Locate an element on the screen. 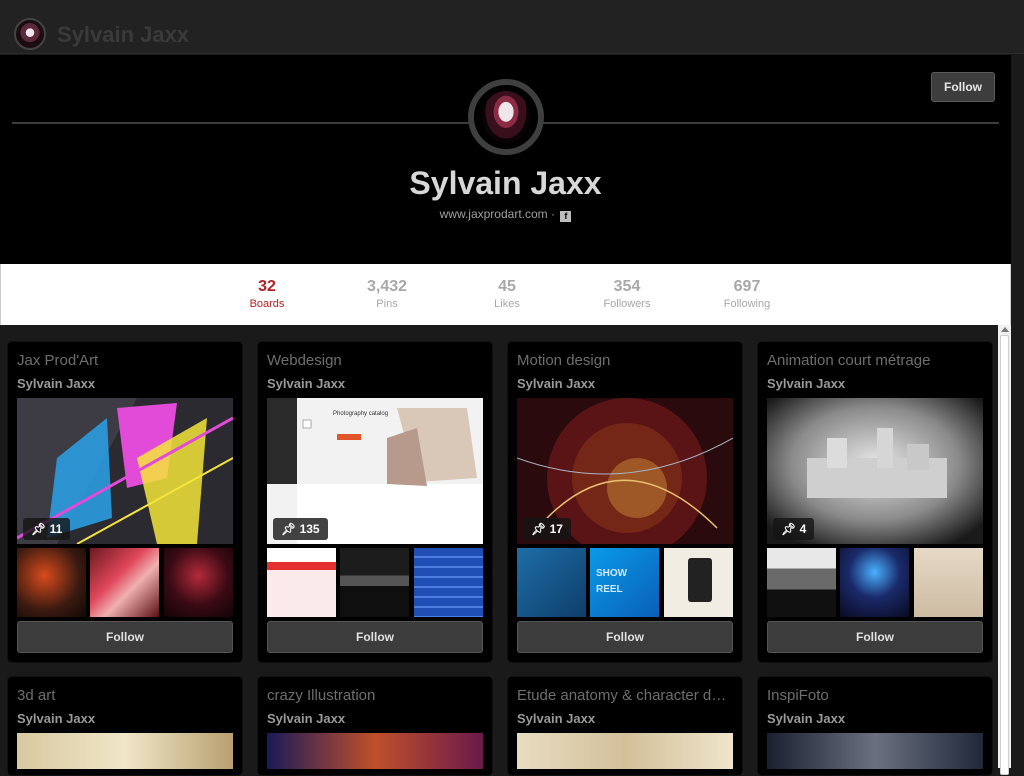 This screenshot has width=1024, height=776. website-link: www.jaxprodart.com is located at coordinates (494, 214).